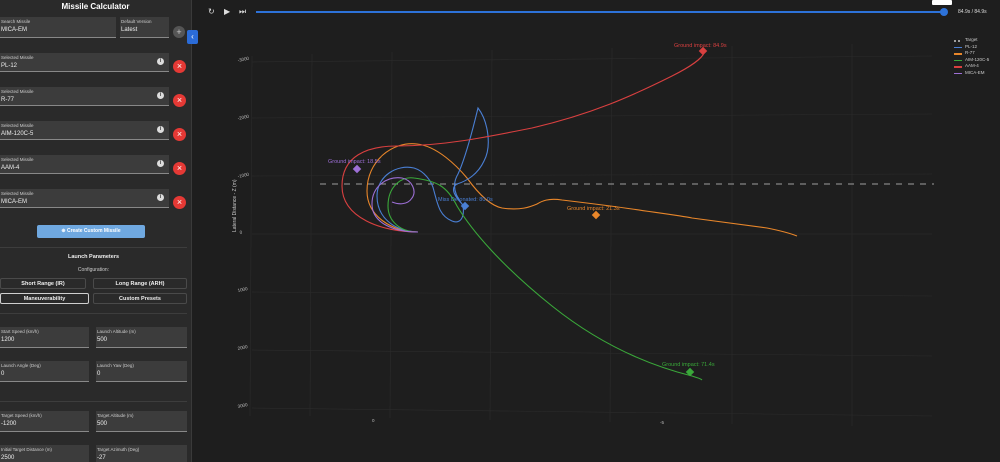  What do you see at coordinates (662, 422) in the screenshot?
I see `bottom-axis-tick-label: -5` at bounding box center [662, 422].